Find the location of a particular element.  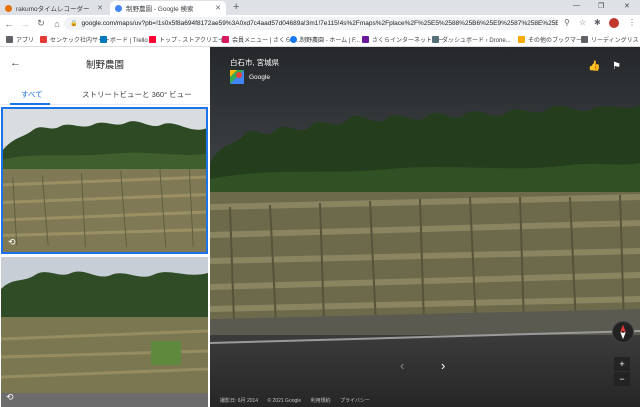

selected-tab-indicator is located at coordinates (30, 104).